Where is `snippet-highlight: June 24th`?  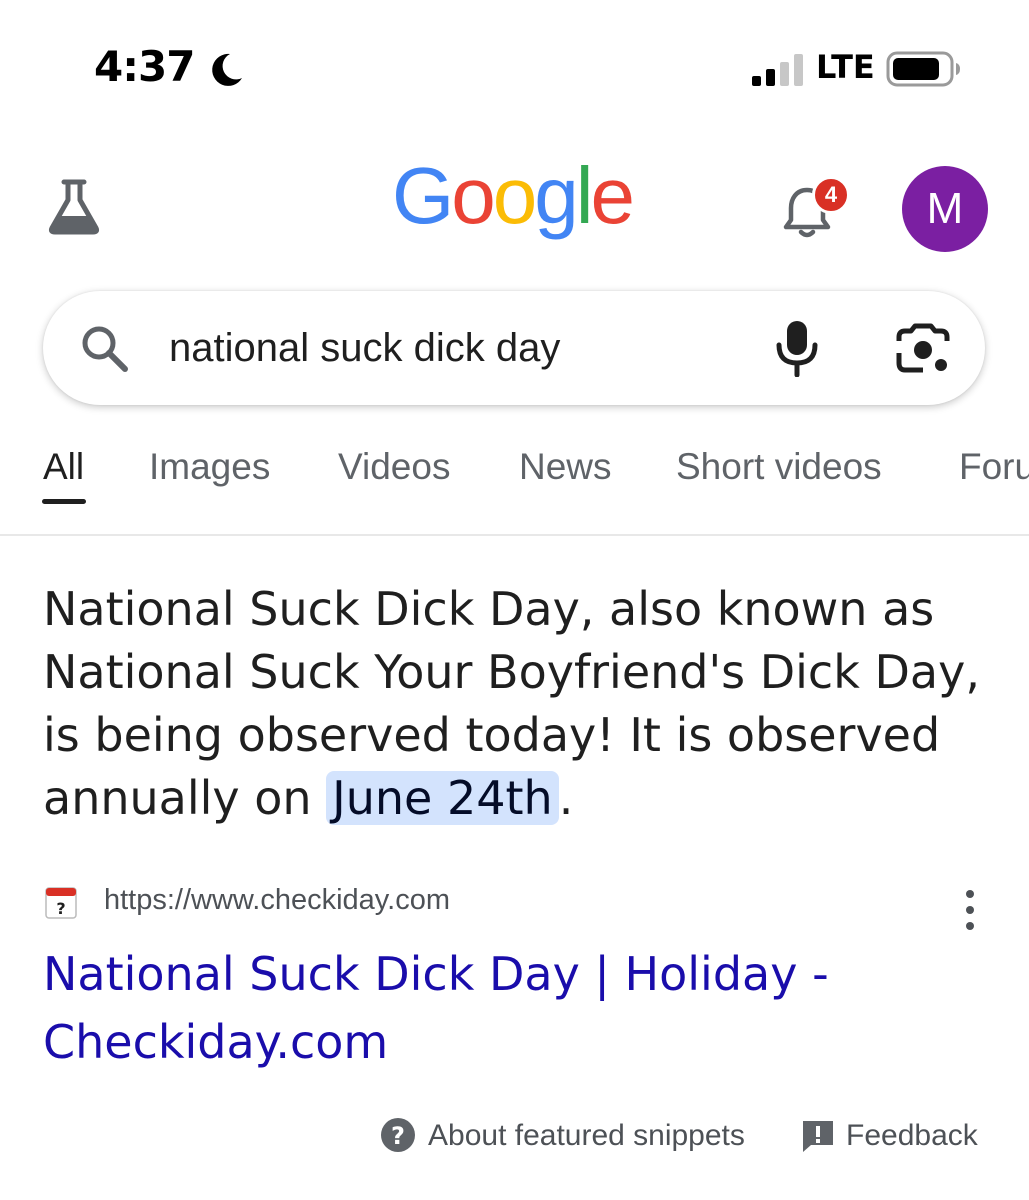
snippet-highlight: June 24th is located at coordinates (442, 798).